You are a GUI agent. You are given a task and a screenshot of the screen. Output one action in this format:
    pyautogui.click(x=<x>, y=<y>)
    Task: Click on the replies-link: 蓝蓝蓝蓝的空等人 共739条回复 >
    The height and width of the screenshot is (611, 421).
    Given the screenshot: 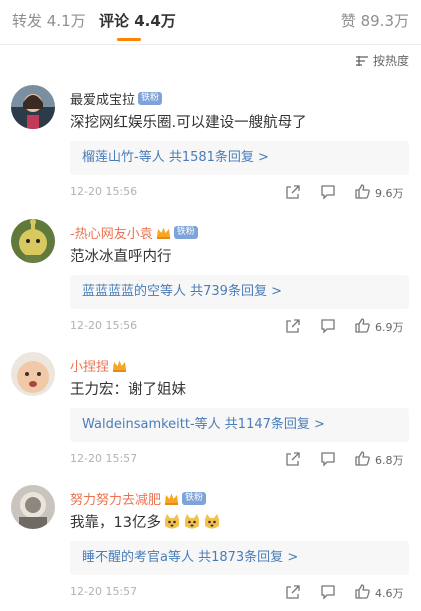 What is the action you would take?
    pyautogui.click(x=239, y=292)
    